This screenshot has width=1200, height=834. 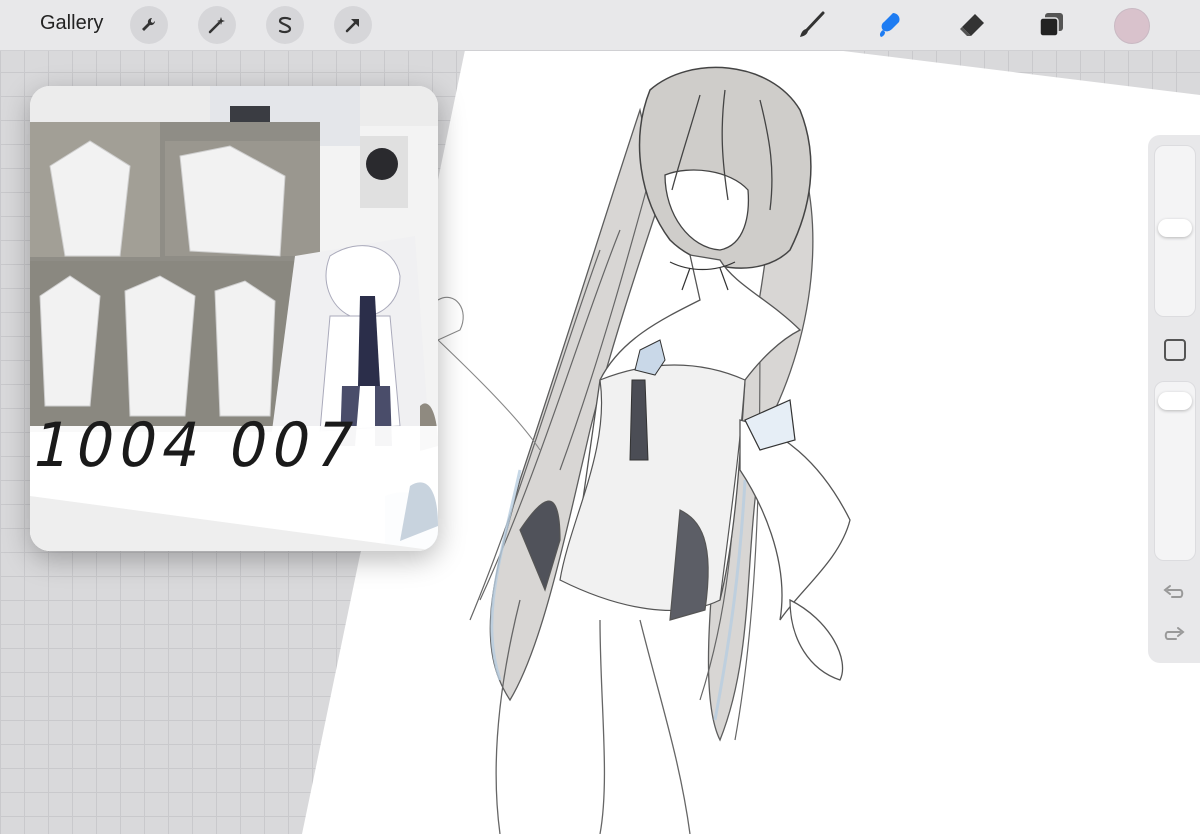 I want to click on adjustments-button, so click(x=217, y=25).